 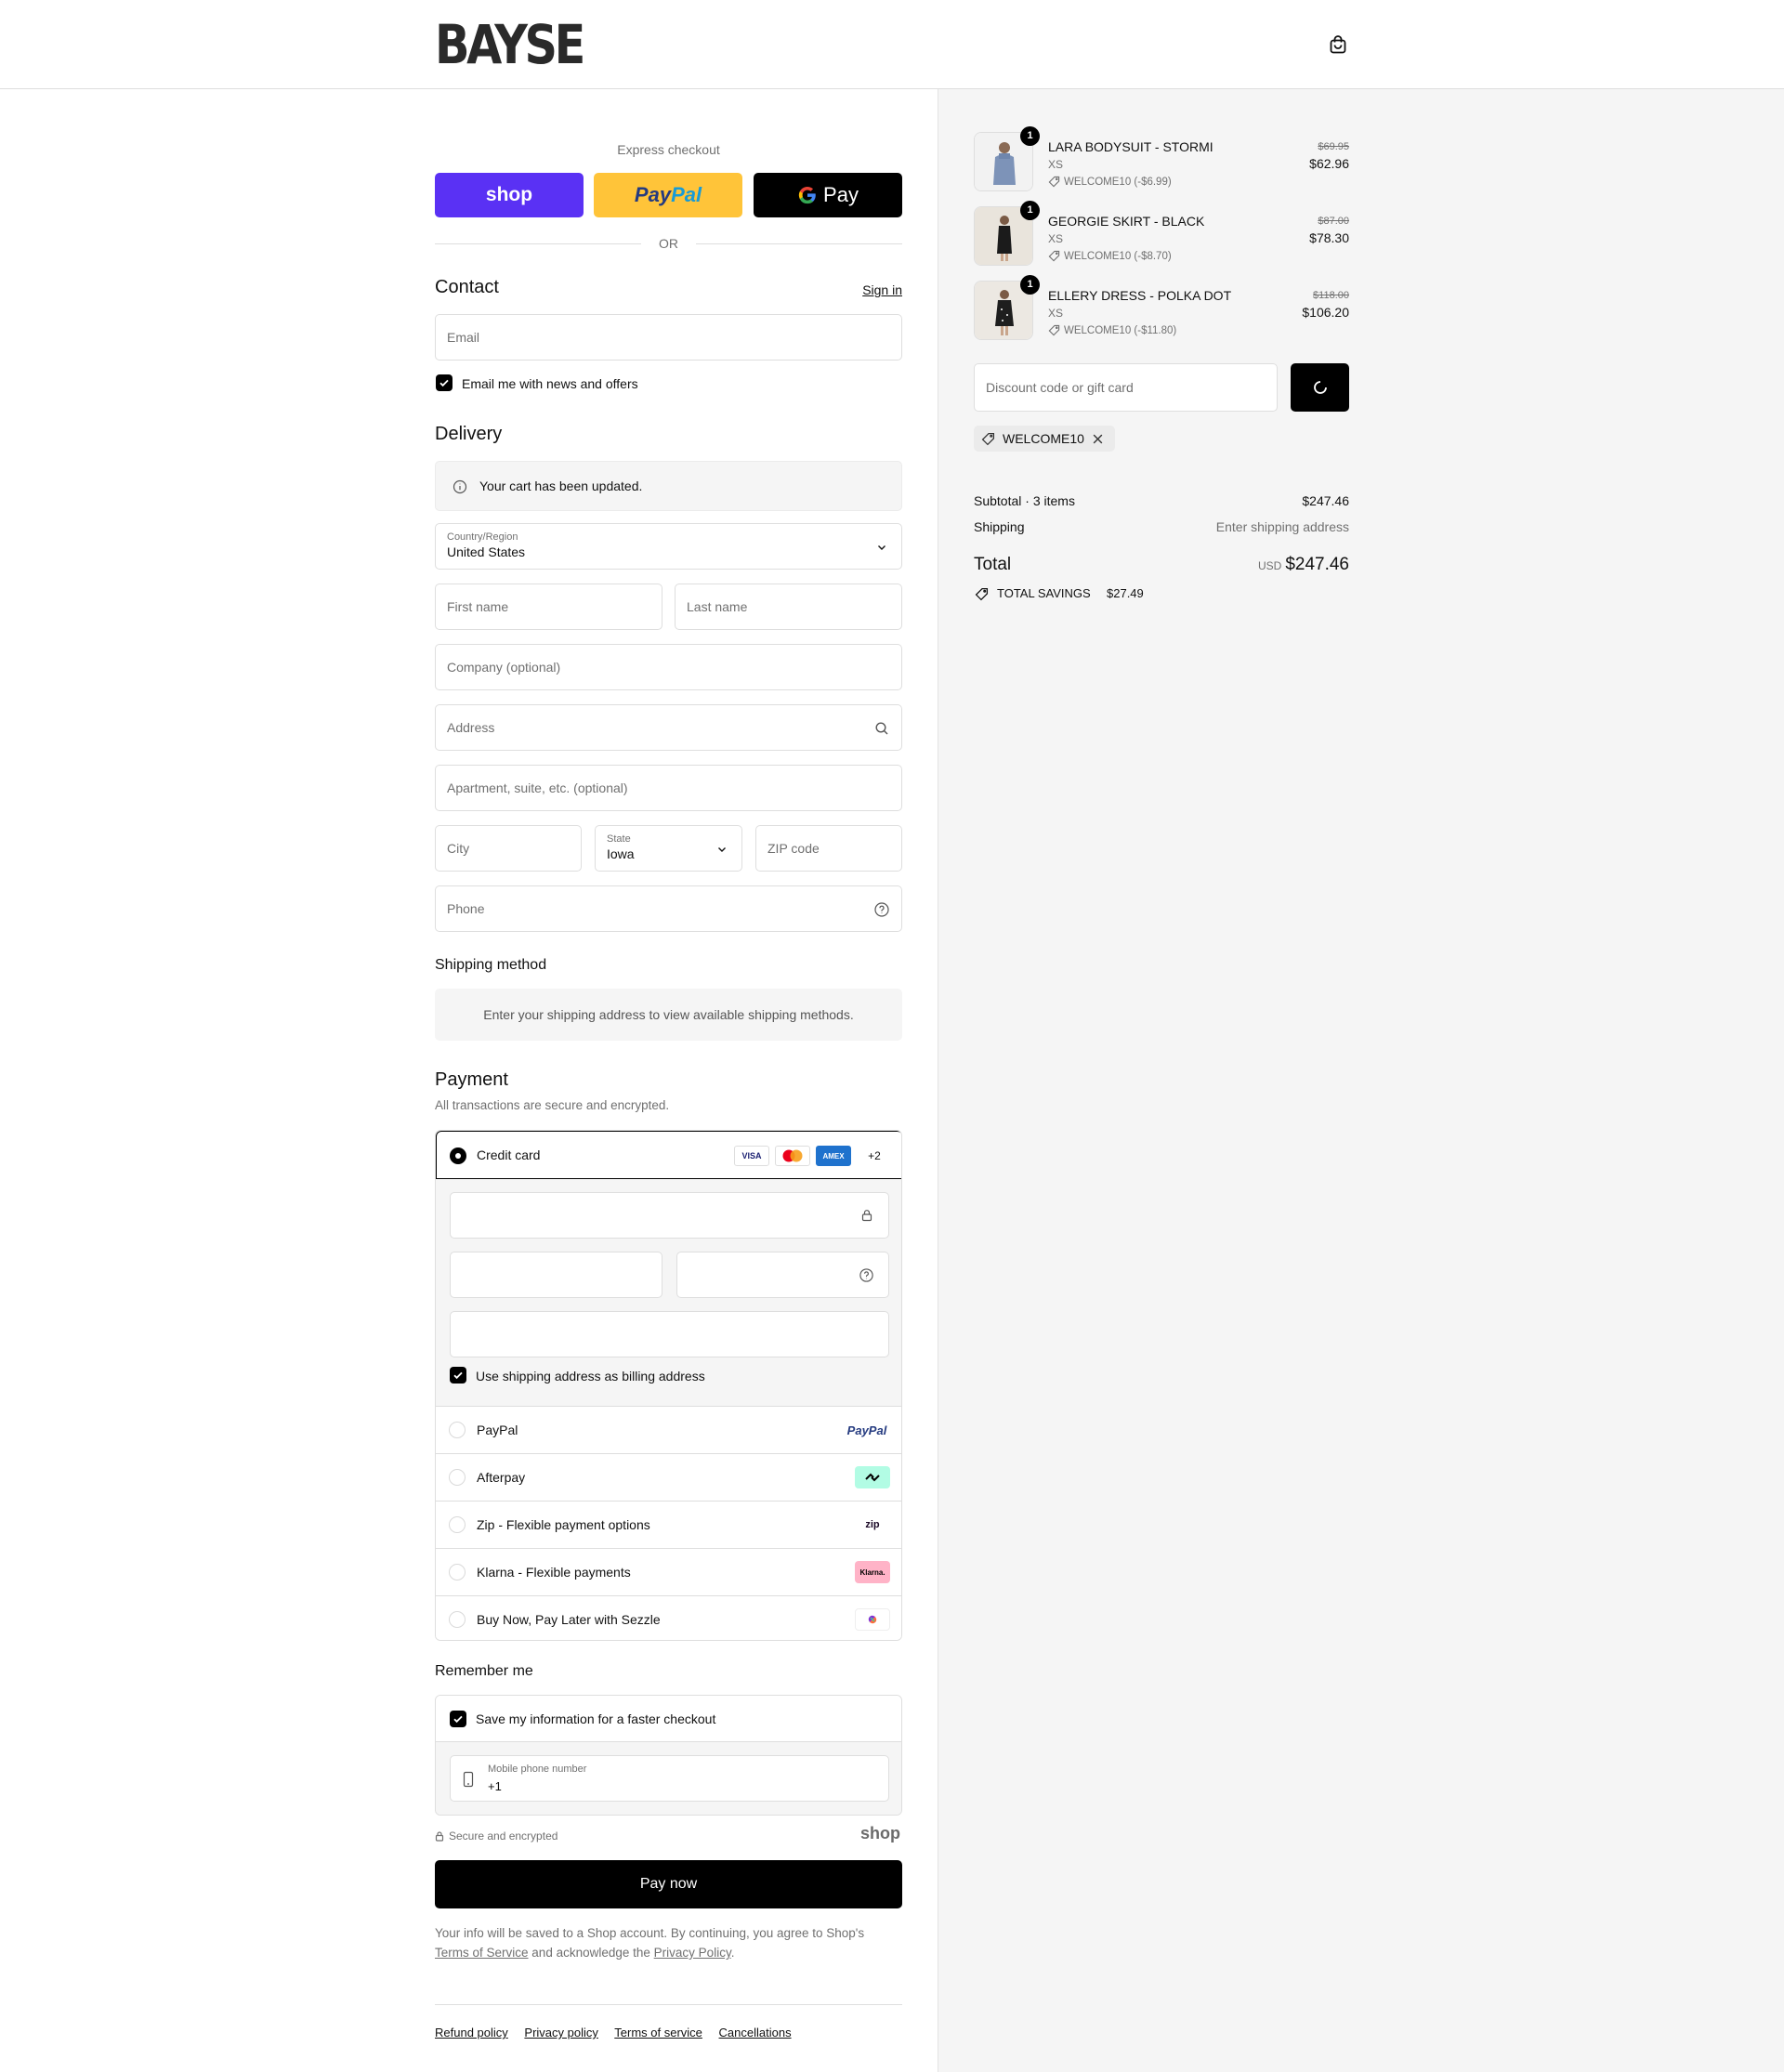 What do you see at coordinates (466, 908) in the screenshot?
I see `phone-placeholder: Phone` at bounding box center [466, 908].